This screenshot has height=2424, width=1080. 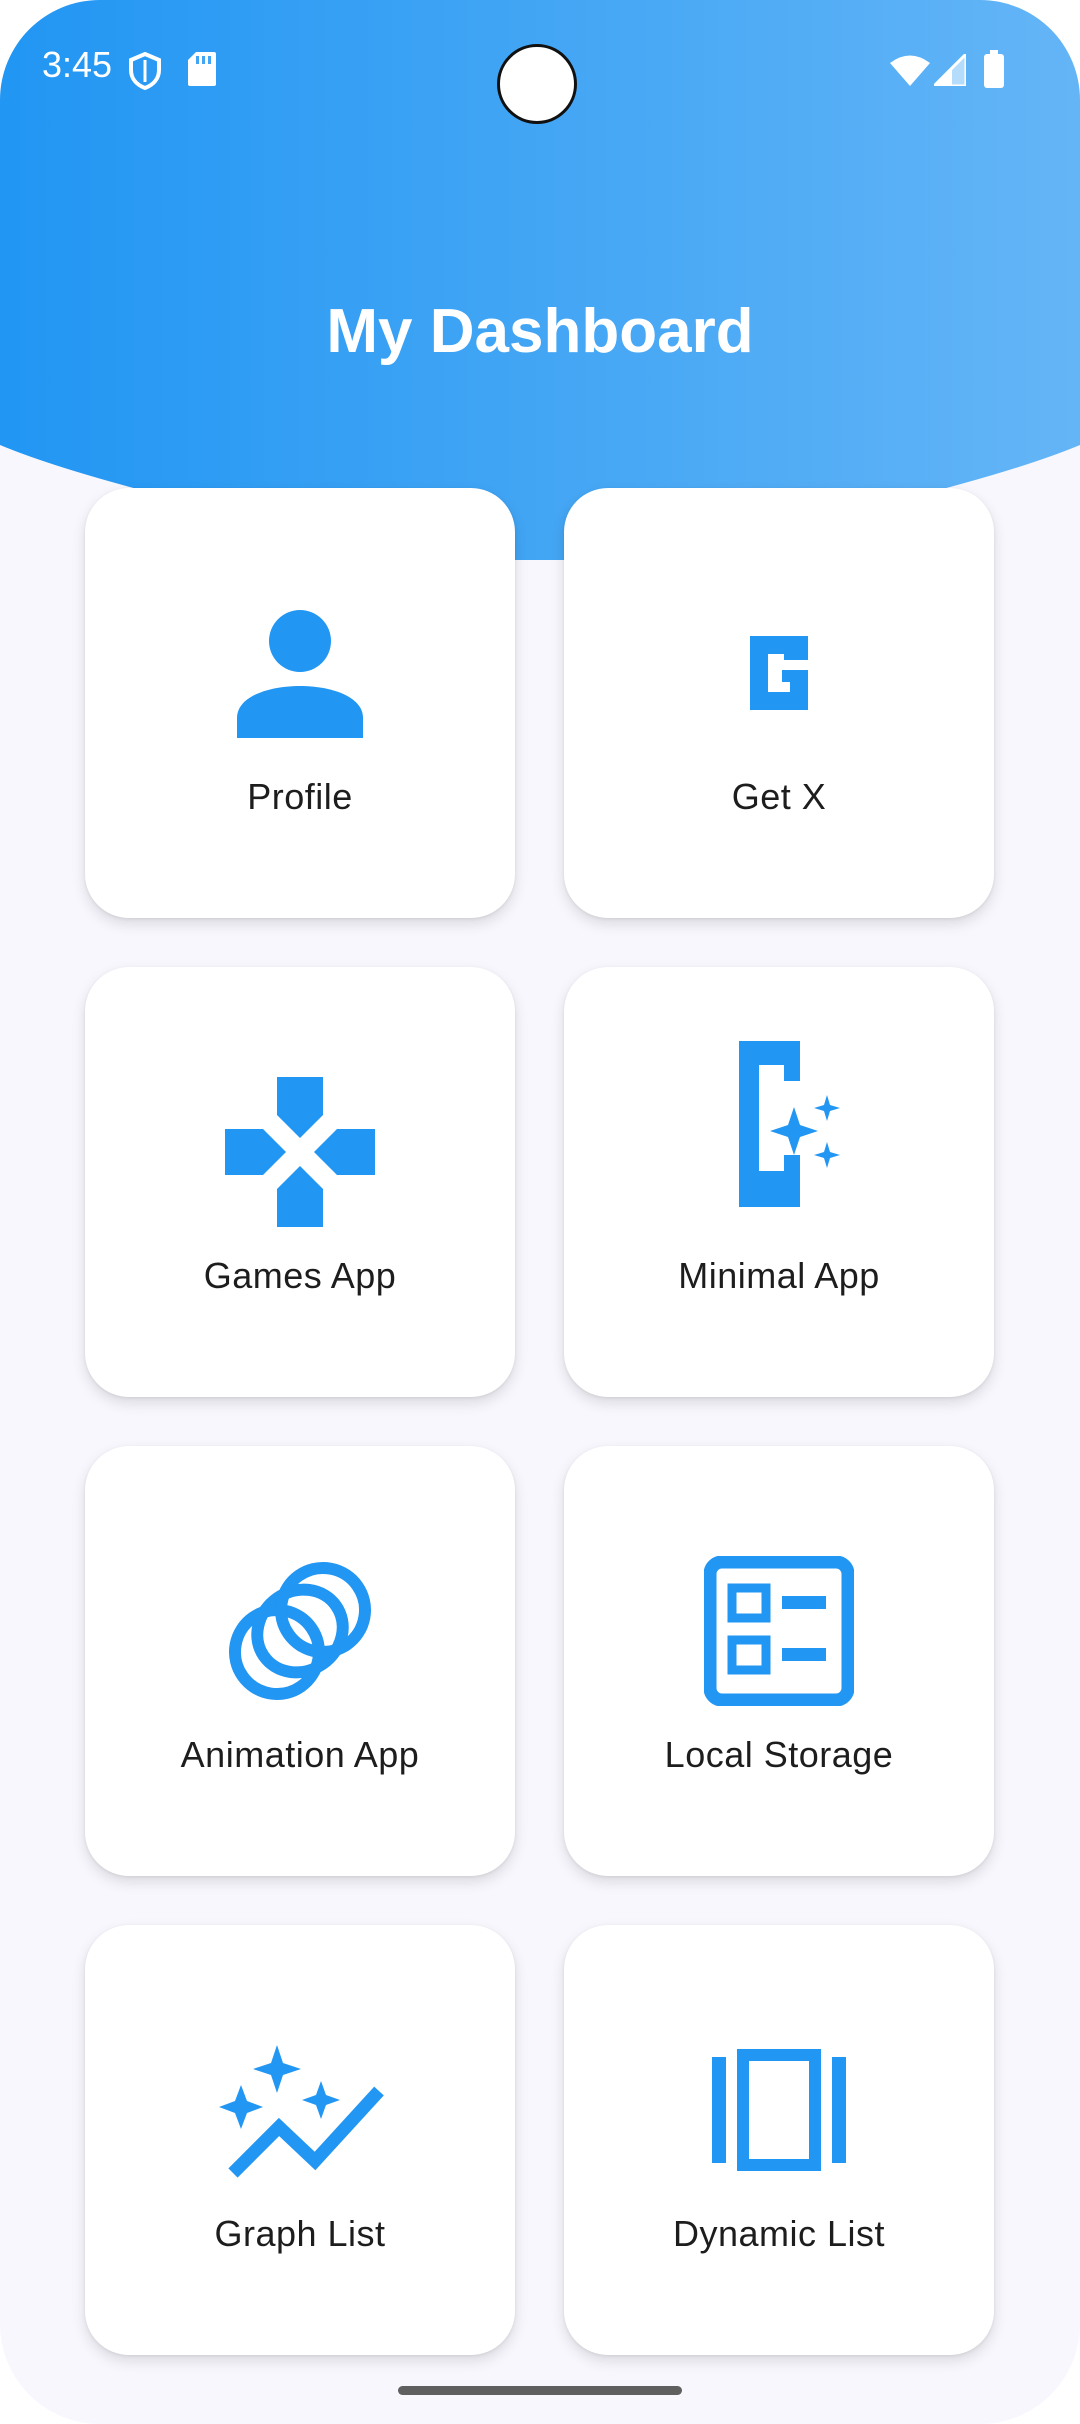 What do you see at coordinates (77, 64) in the screenshot?
I see `status-time: 3:45` at bounding box center [77, 64].